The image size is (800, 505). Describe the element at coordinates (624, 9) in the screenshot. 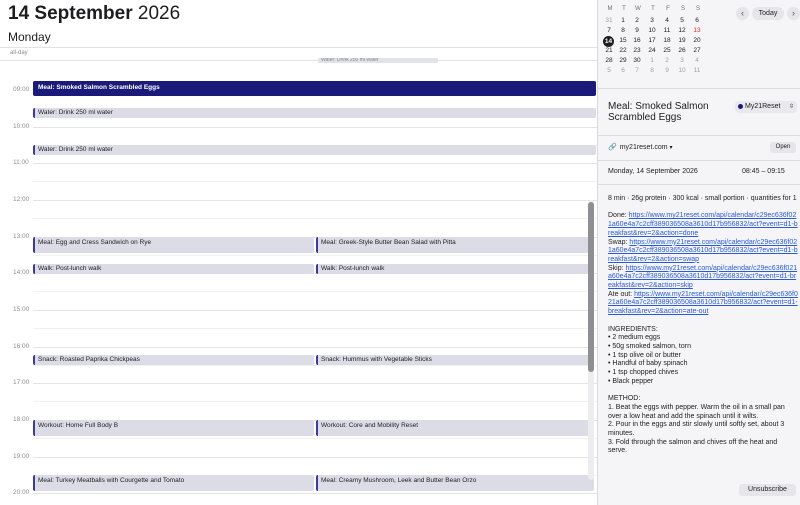

I see `mini-weekday: T` at that location.